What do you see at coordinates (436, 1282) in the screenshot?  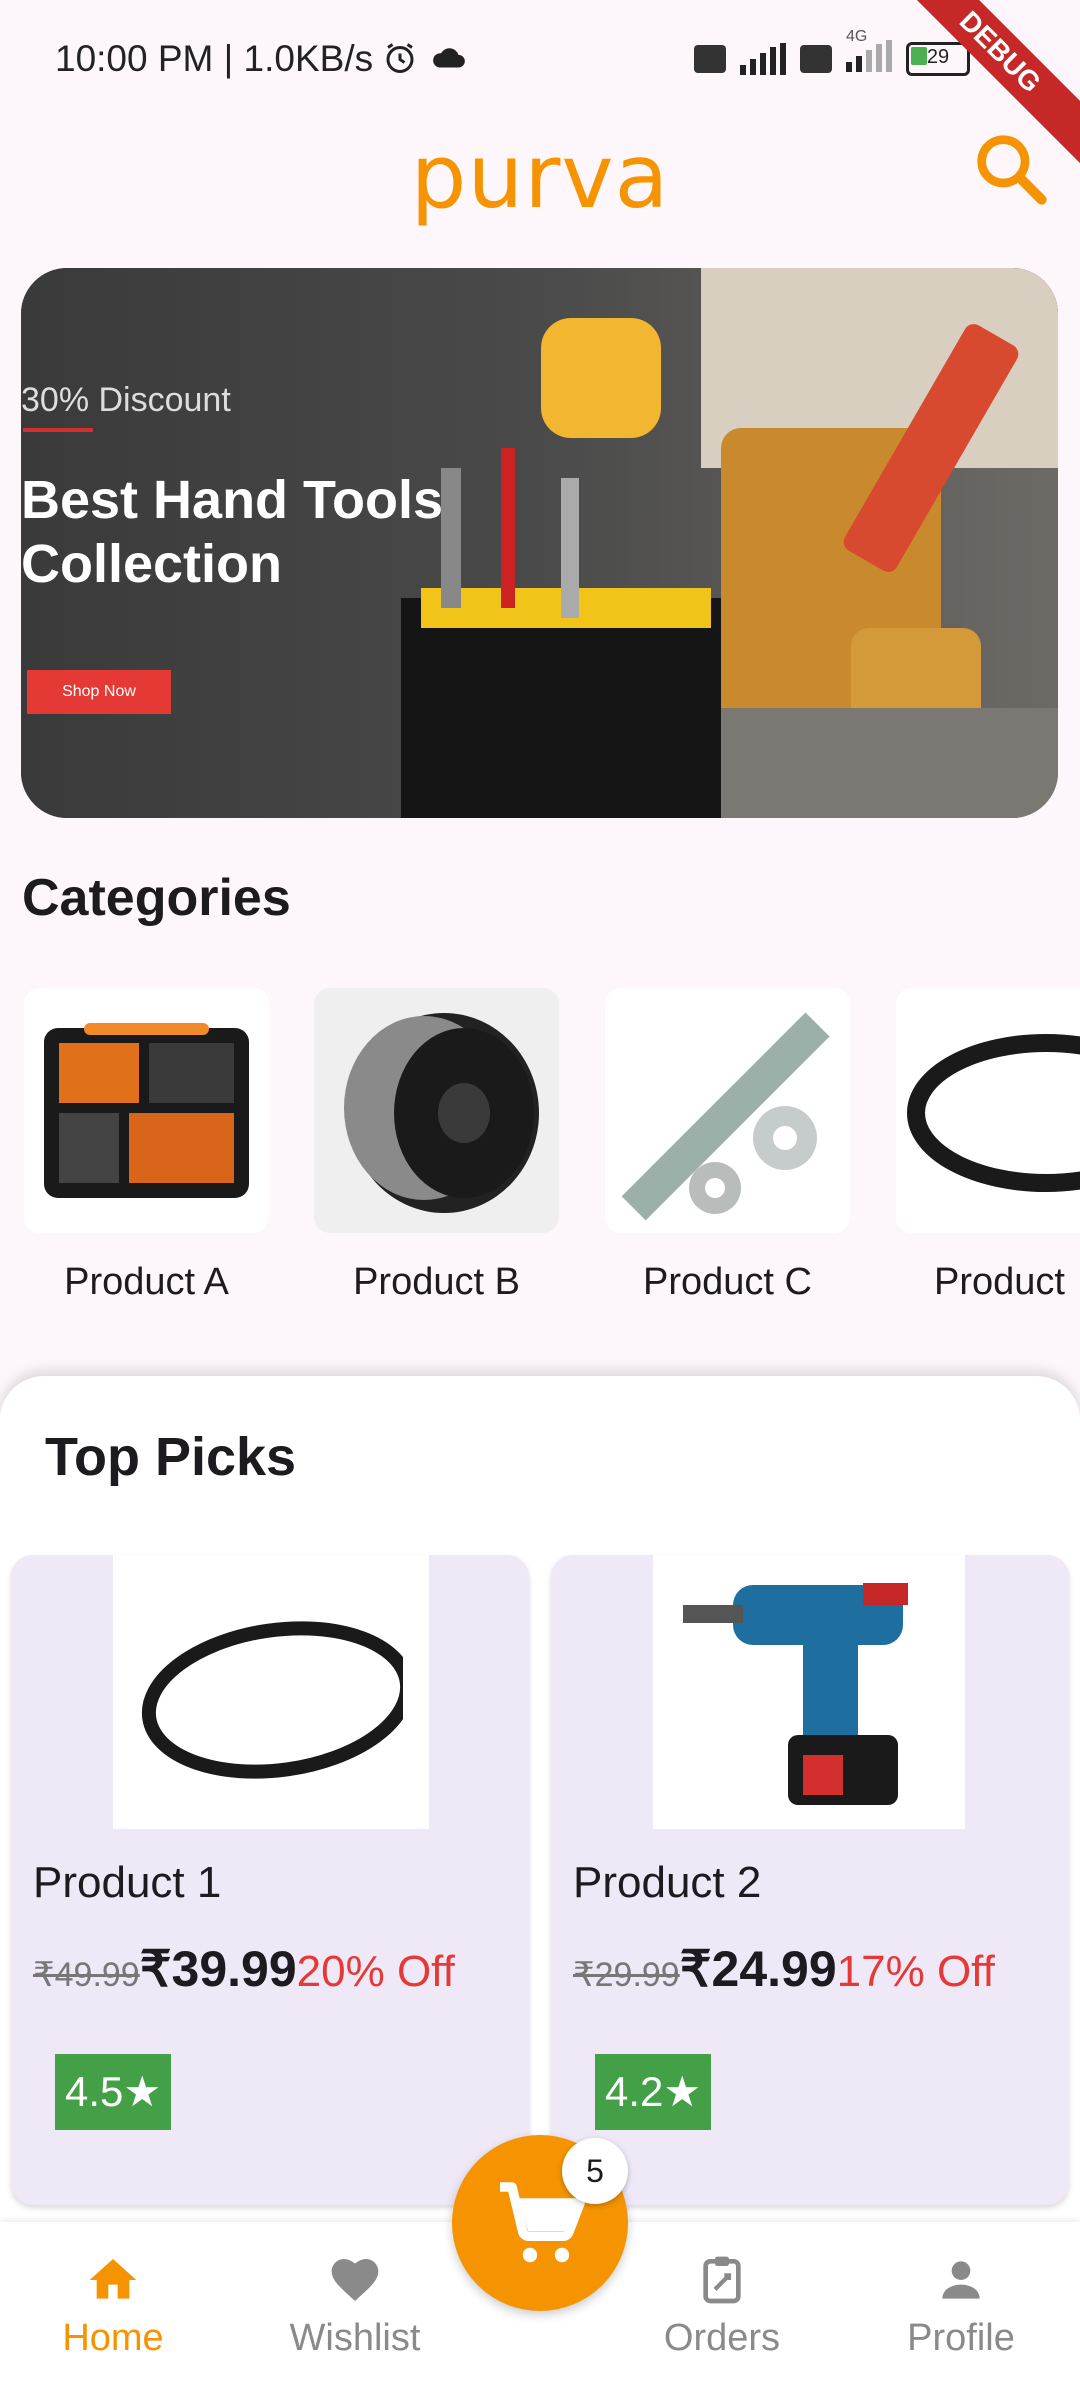 I see `category-label: Product B` at bounding box center [436, 1282].